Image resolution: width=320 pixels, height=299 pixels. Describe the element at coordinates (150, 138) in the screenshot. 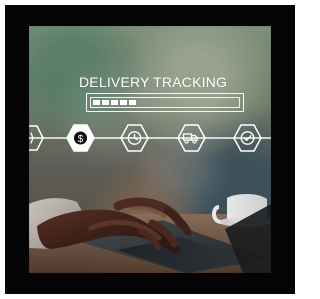

I see `delivery-timeline: $` at that location.